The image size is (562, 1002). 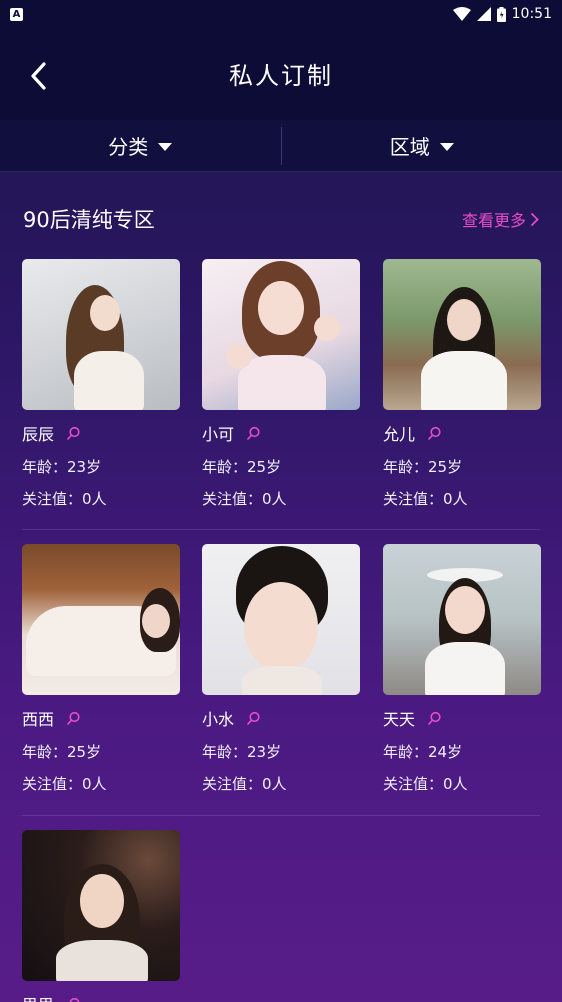 I want to click on profile-name: 允儿, so click(x=399, y=434).